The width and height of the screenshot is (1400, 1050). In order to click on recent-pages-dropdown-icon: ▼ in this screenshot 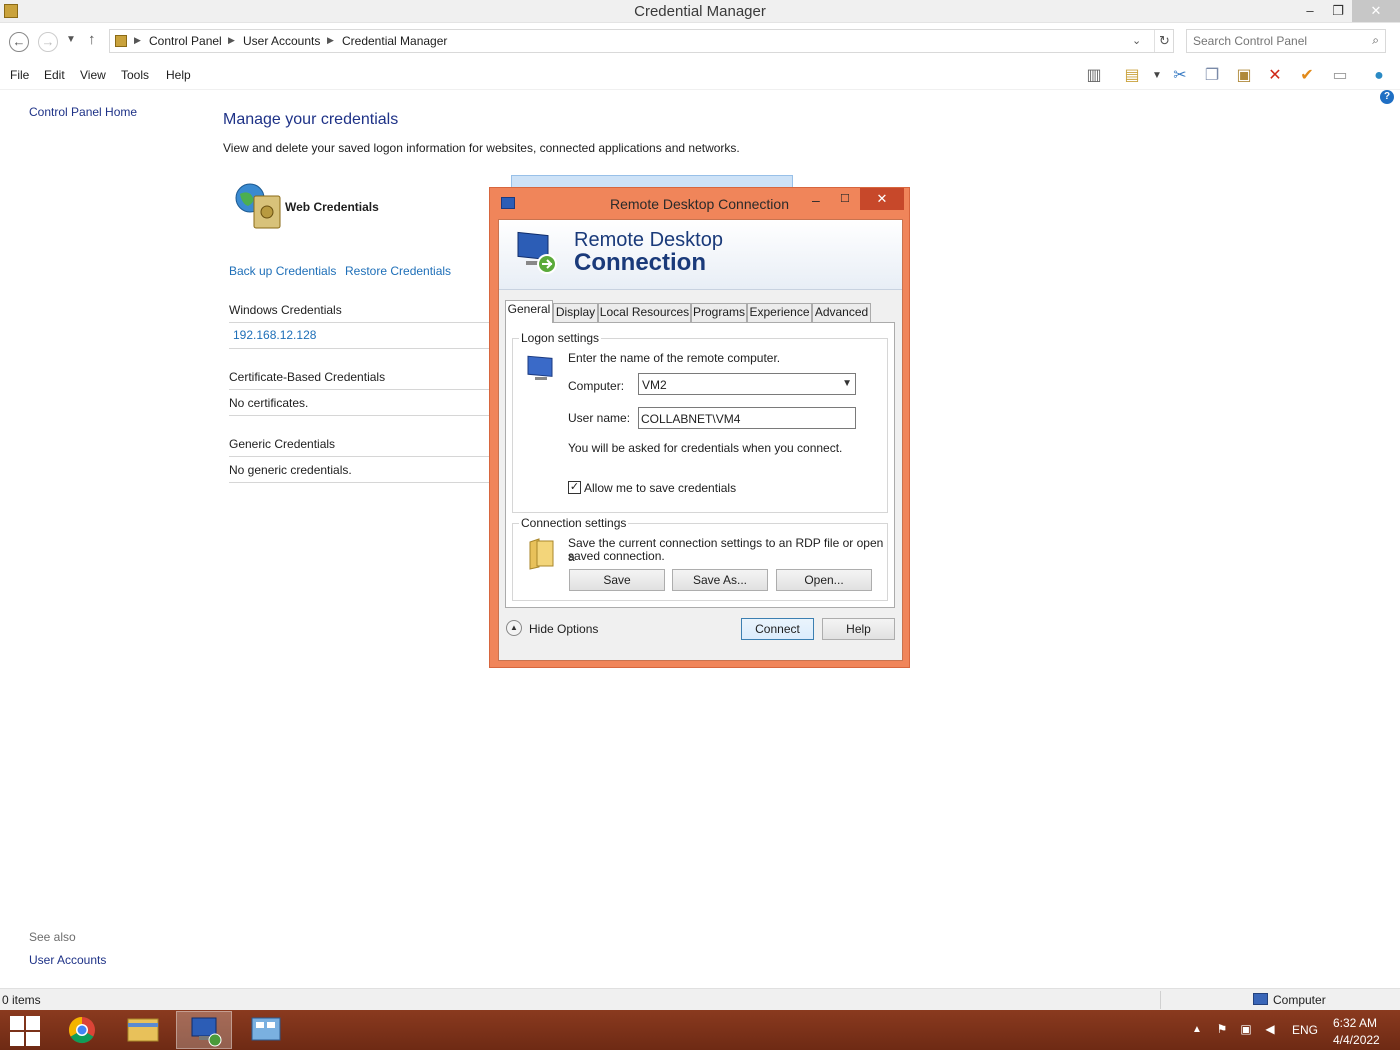, I will do `click(71, 39)`.